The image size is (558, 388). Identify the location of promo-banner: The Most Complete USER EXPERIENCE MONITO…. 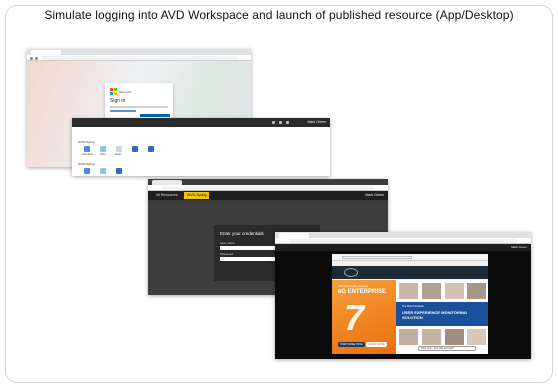
(442, 314).